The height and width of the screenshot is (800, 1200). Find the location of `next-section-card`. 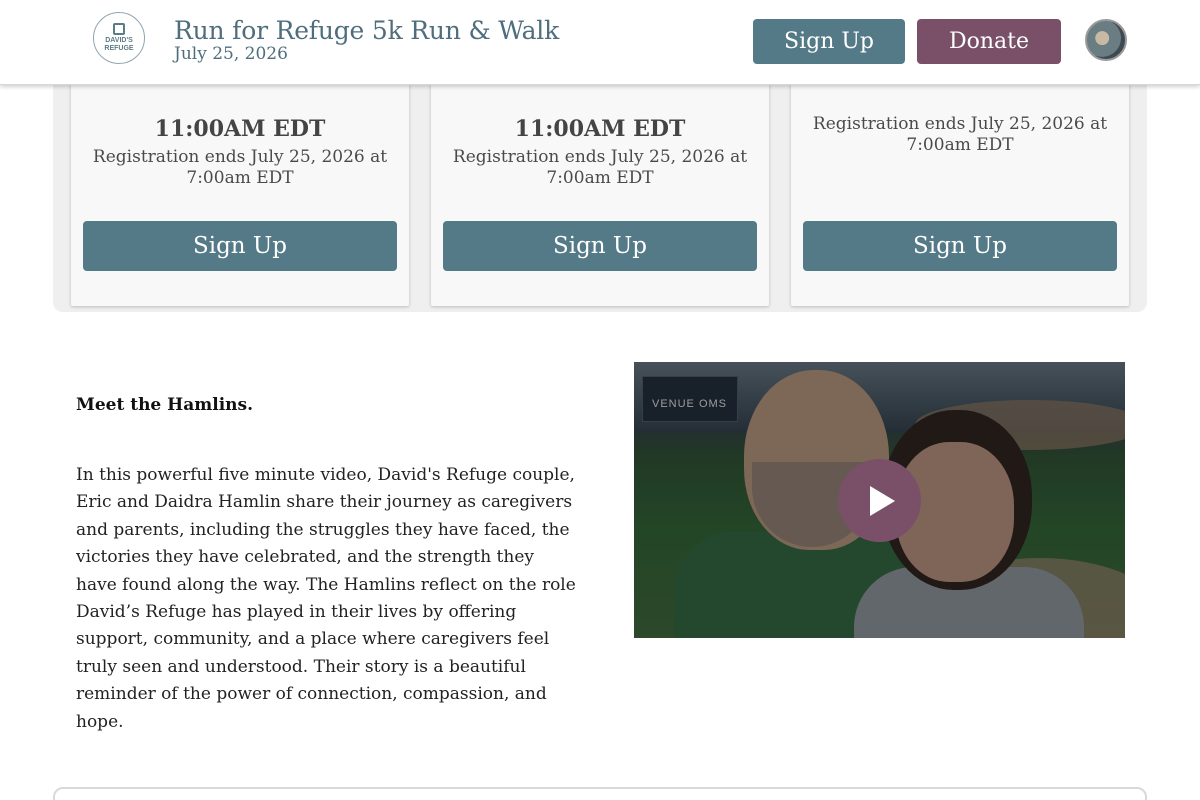

next-section-card is located at coordinates (600, 793).